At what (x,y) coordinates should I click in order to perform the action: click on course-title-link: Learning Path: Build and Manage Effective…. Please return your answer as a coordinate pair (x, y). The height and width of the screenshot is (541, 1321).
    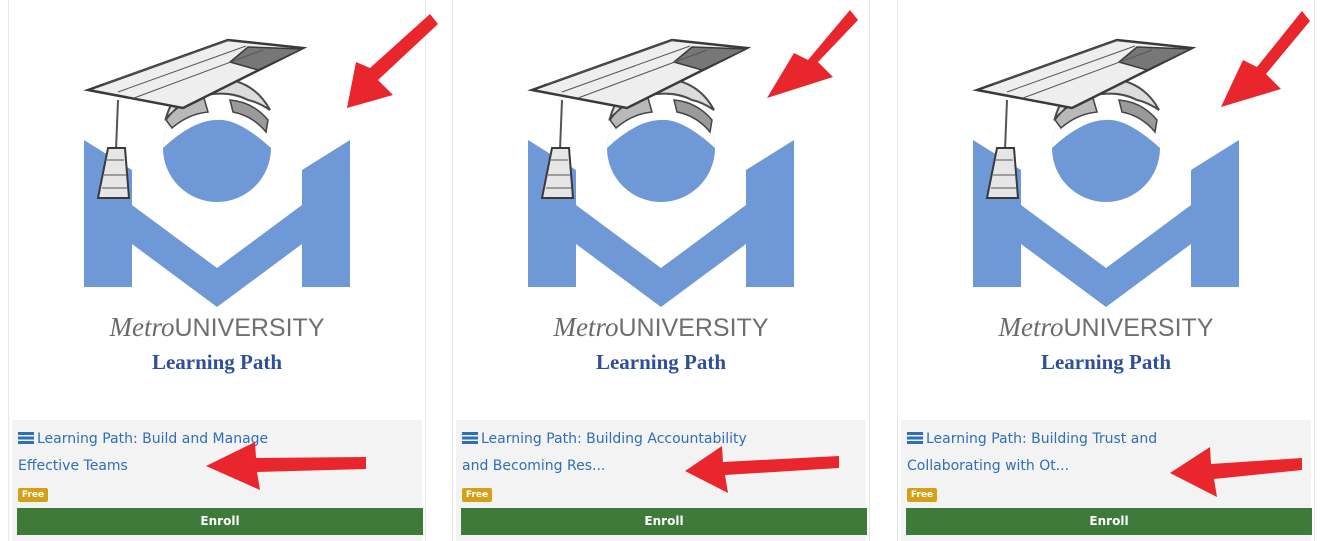
    Looking at the image, I should click on (208, 453).